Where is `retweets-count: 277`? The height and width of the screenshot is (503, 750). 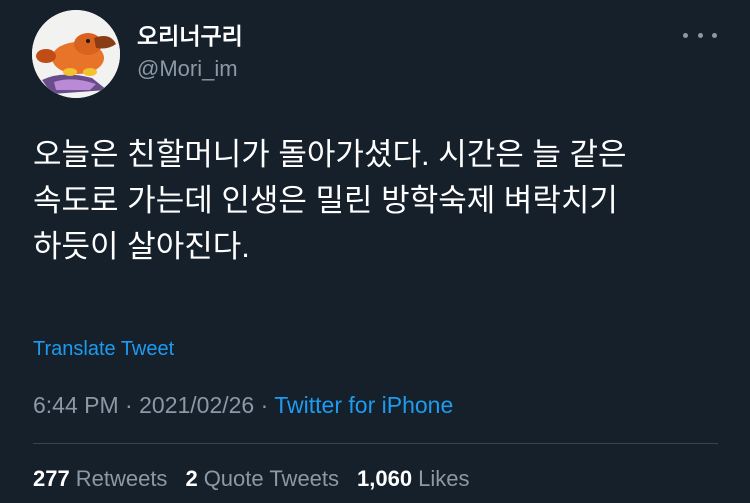
retweets-count: 277 is located at coordinates (51, 478).